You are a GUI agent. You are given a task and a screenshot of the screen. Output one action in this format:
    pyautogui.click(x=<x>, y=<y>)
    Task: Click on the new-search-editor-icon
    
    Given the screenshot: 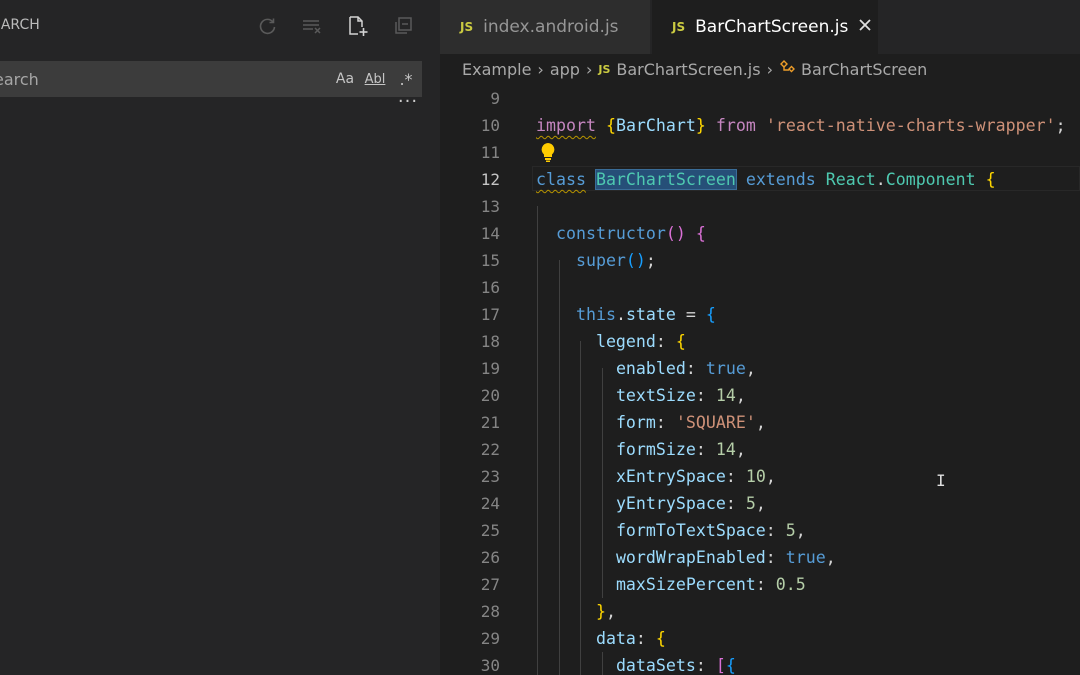 What is the action you would take?
    pyautogui.click(x=358, y=26)
    